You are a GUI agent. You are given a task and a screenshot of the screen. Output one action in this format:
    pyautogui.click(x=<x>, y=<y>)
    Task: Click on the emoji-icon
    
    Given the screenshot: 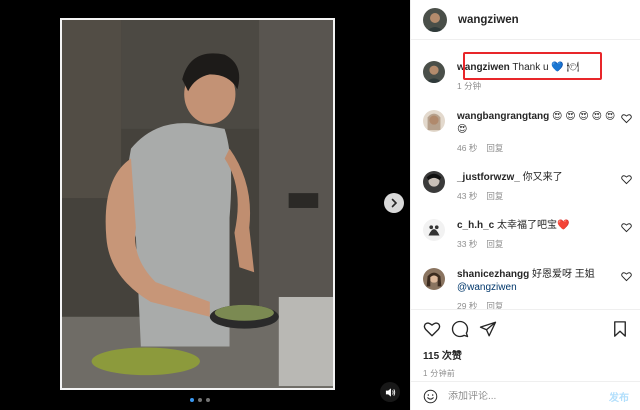 What is the action you would take?
    pyautogui.click(x=430, y=396)
    